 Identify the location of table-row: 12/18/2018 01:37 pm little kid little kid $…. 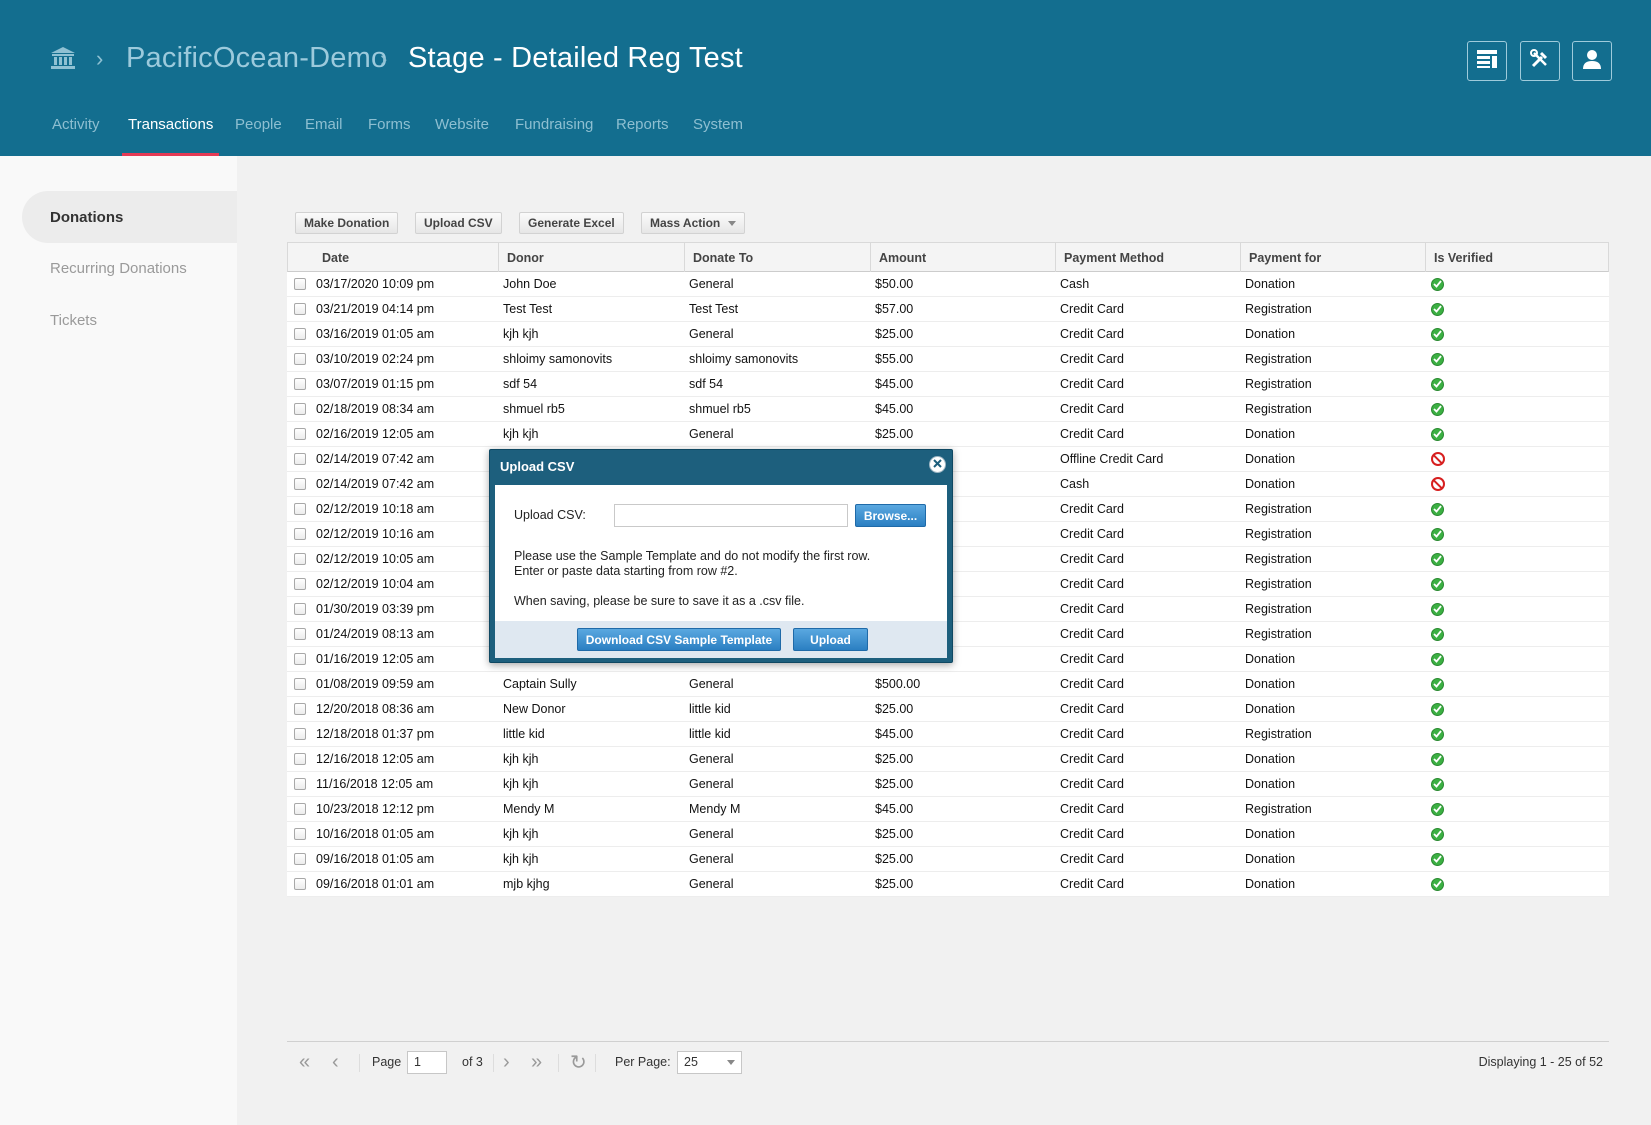
(948, 734).